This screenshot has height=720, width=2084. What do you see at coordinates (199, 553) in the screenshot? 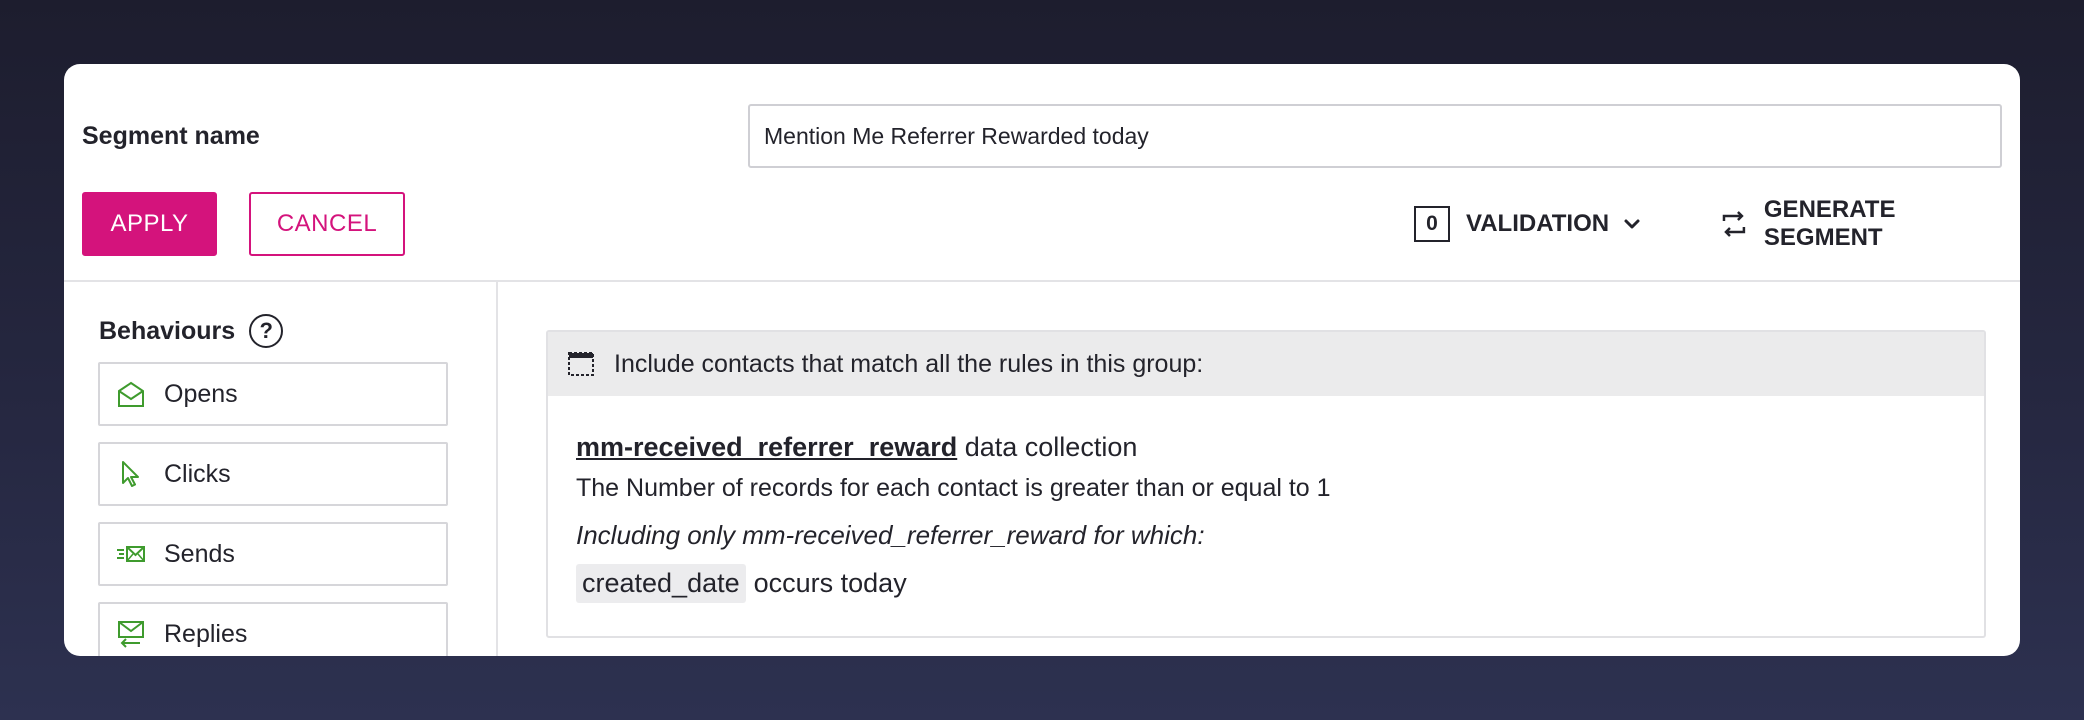
I see `behaviour-label: Sends` at bounding box center [199, 553].